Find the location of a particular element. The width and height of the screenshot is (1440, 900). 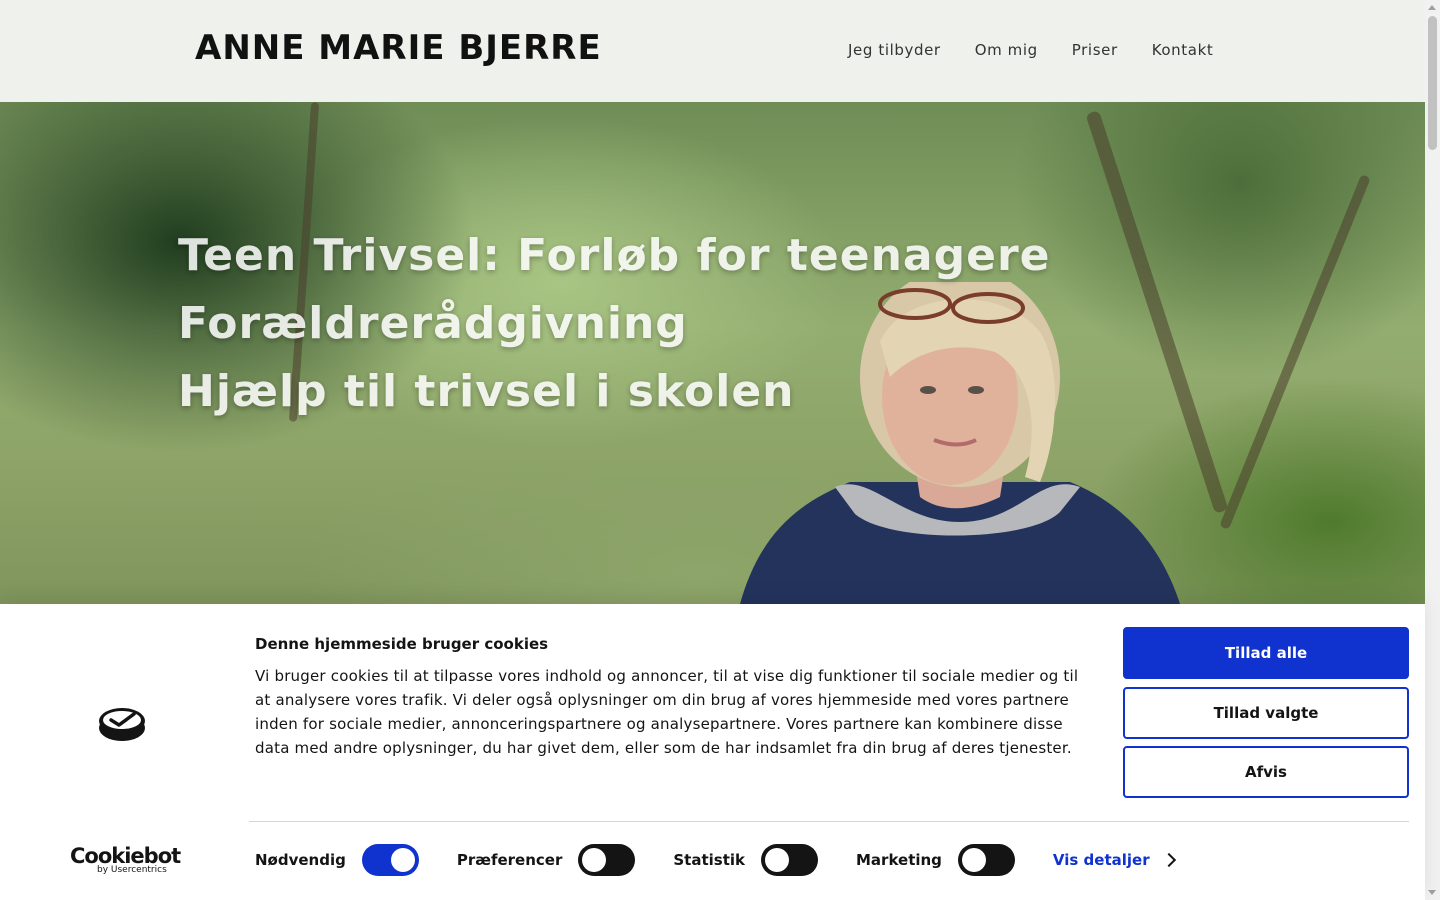

toggle-group-praeferencer: Præferencer is located at coordinates (546, 860).